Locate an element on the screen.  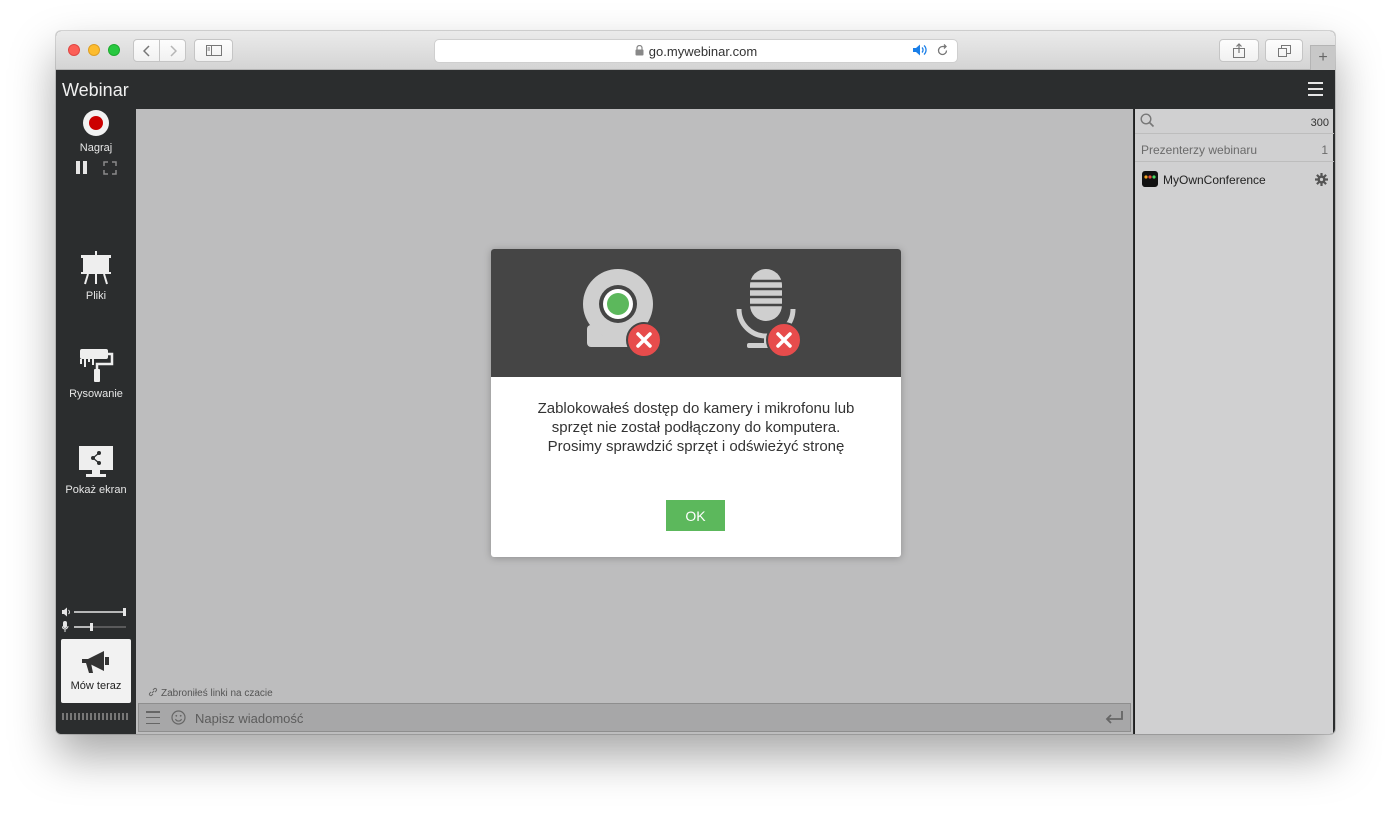
forward-button is located at coordinates (172, 50).